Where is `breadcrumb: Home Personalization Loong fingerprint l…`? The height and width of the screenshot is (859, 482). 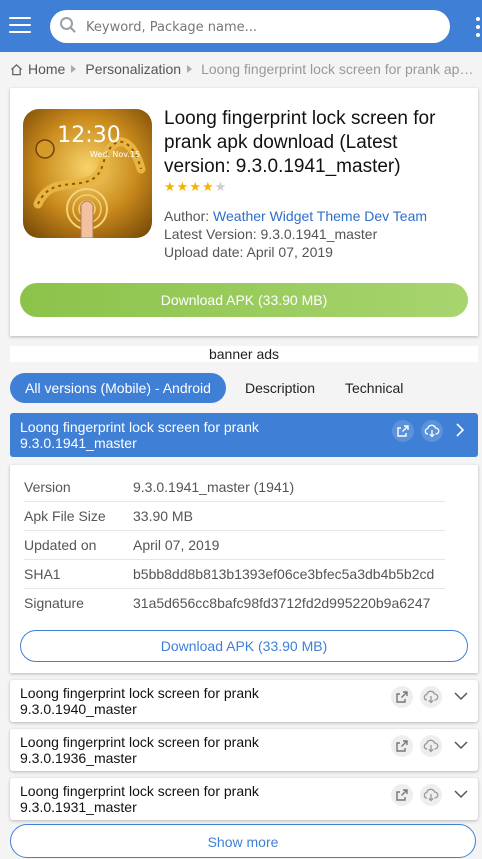 breadcrumb: Home Personalization Loong fingerprint l… is located at coordinates (243, 69).